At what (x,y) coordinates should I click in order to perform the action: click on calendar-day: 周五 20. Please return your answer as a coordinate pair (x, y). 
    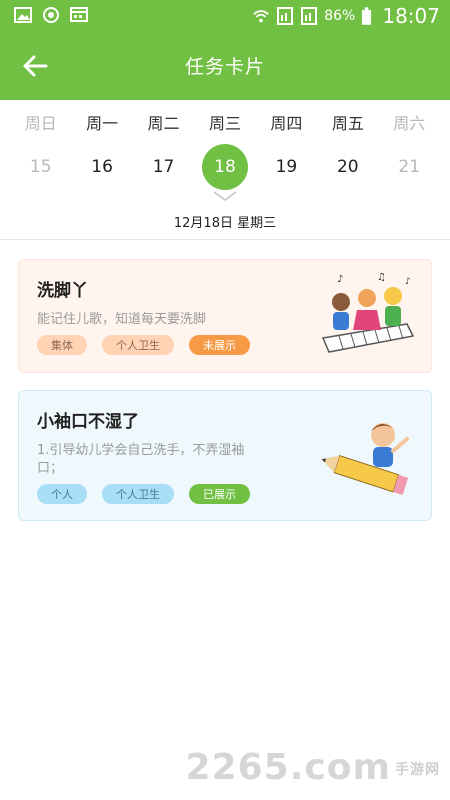
    Looking at the image, I should click on (347, 150).